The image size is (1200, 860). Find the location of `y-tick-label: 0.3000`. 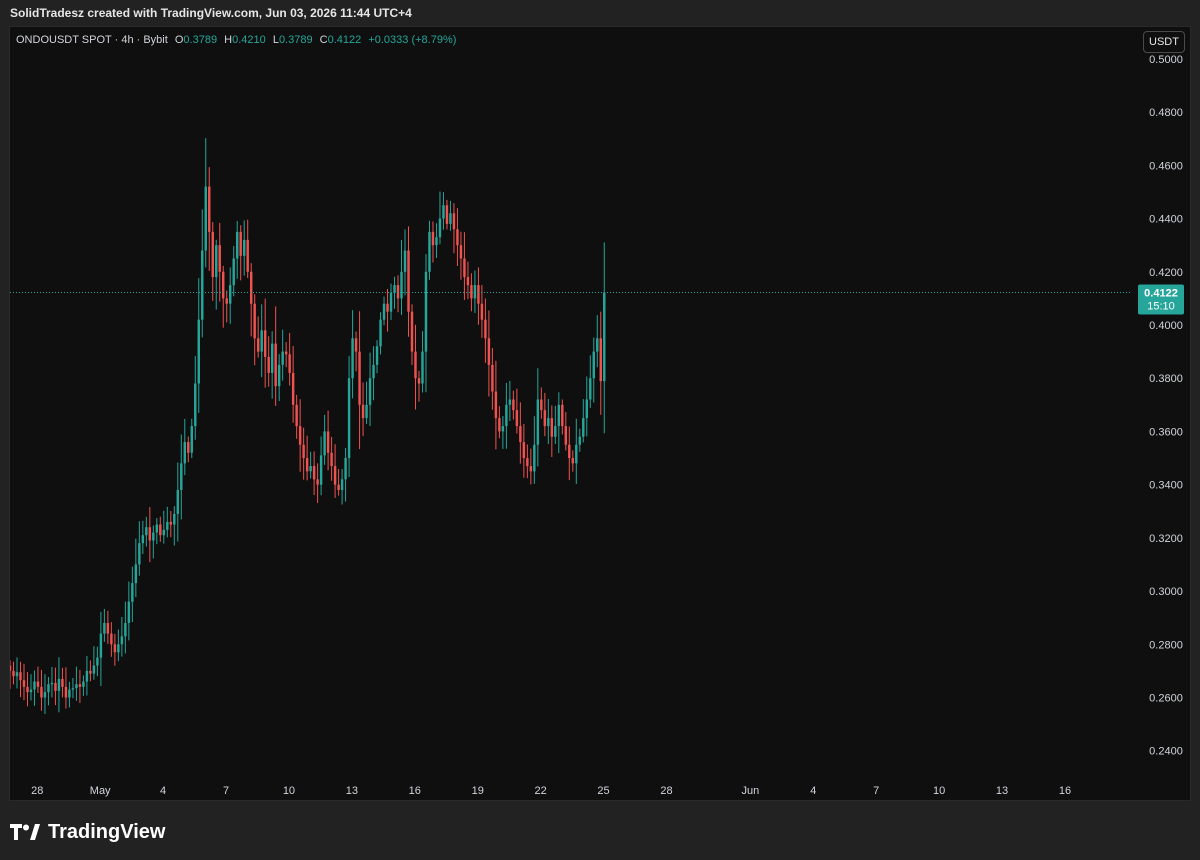

y-tick-label: 0.3000 is located at coordinates (1166, 592).